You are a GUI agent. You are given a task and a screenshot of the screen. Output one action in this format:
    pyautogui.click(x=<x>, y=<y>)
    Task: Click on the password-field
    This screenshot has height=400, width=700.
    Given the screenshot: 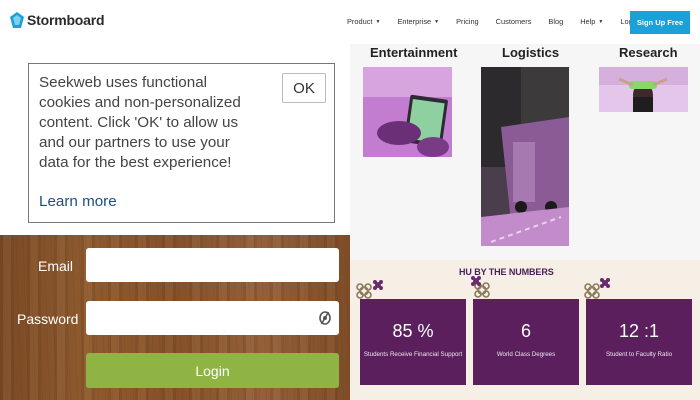 What is the action you would take?
    pyautogui.click(x=212, y=318)
    